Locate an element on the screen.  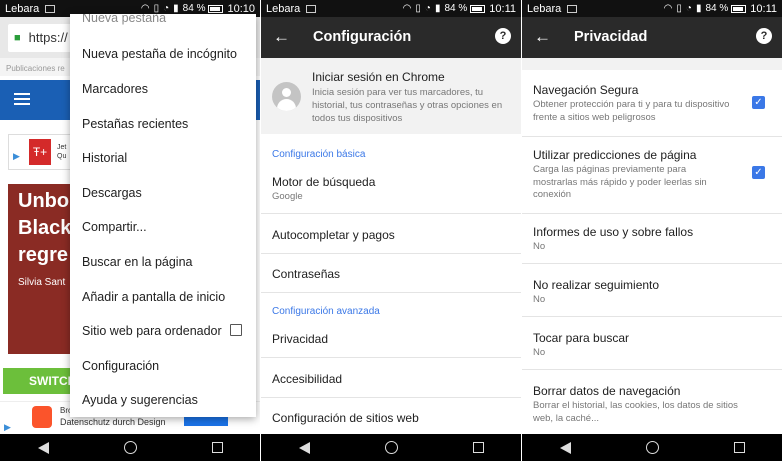
clear-data-title: Borrar datos de navegación is located at coordinates (606, 391).